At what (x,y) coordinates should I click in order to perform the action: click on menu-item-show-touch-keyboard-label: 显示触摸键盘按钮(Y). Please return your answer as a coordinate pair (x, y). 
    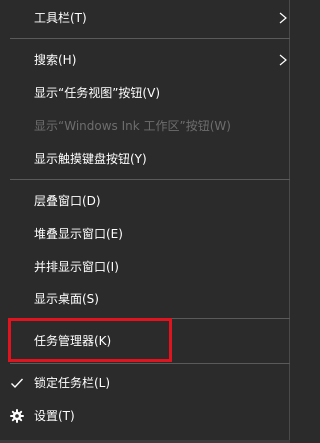
    Looking at the image, I should click on (90, 159).